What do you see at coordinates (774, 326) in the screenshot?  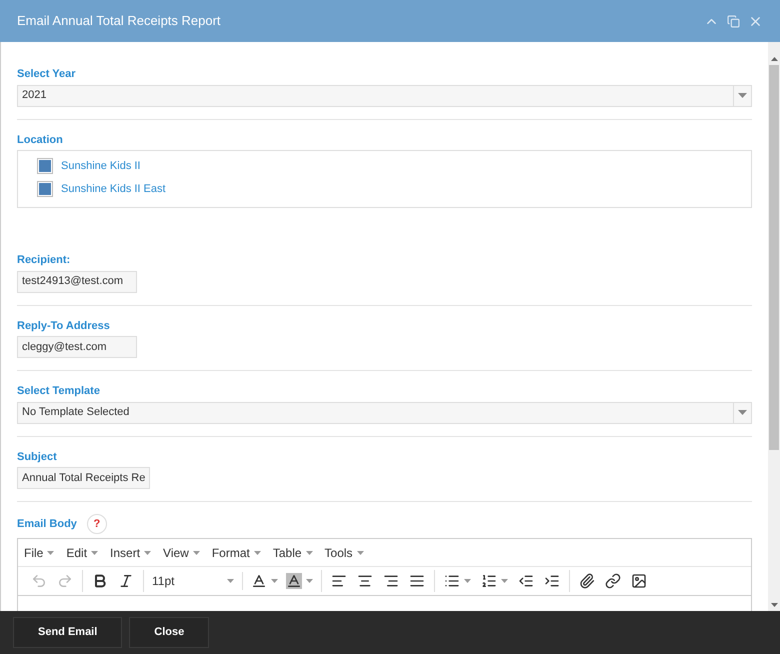 I see `scrollbar` at bounding box center [774, 326].